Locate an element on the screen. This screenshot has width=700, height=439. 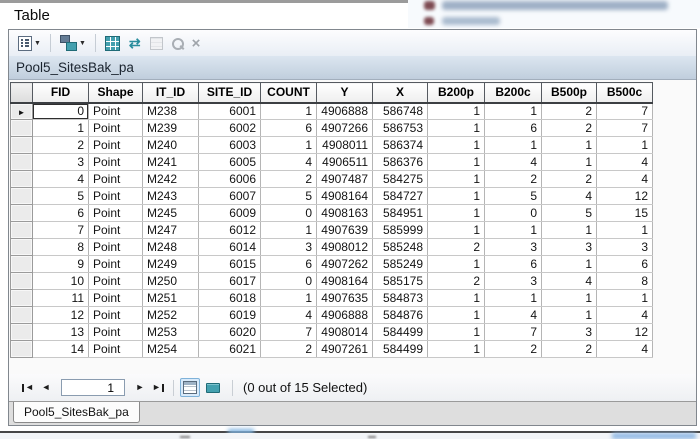
cell: 584876 is located at coordinates (400, 315).